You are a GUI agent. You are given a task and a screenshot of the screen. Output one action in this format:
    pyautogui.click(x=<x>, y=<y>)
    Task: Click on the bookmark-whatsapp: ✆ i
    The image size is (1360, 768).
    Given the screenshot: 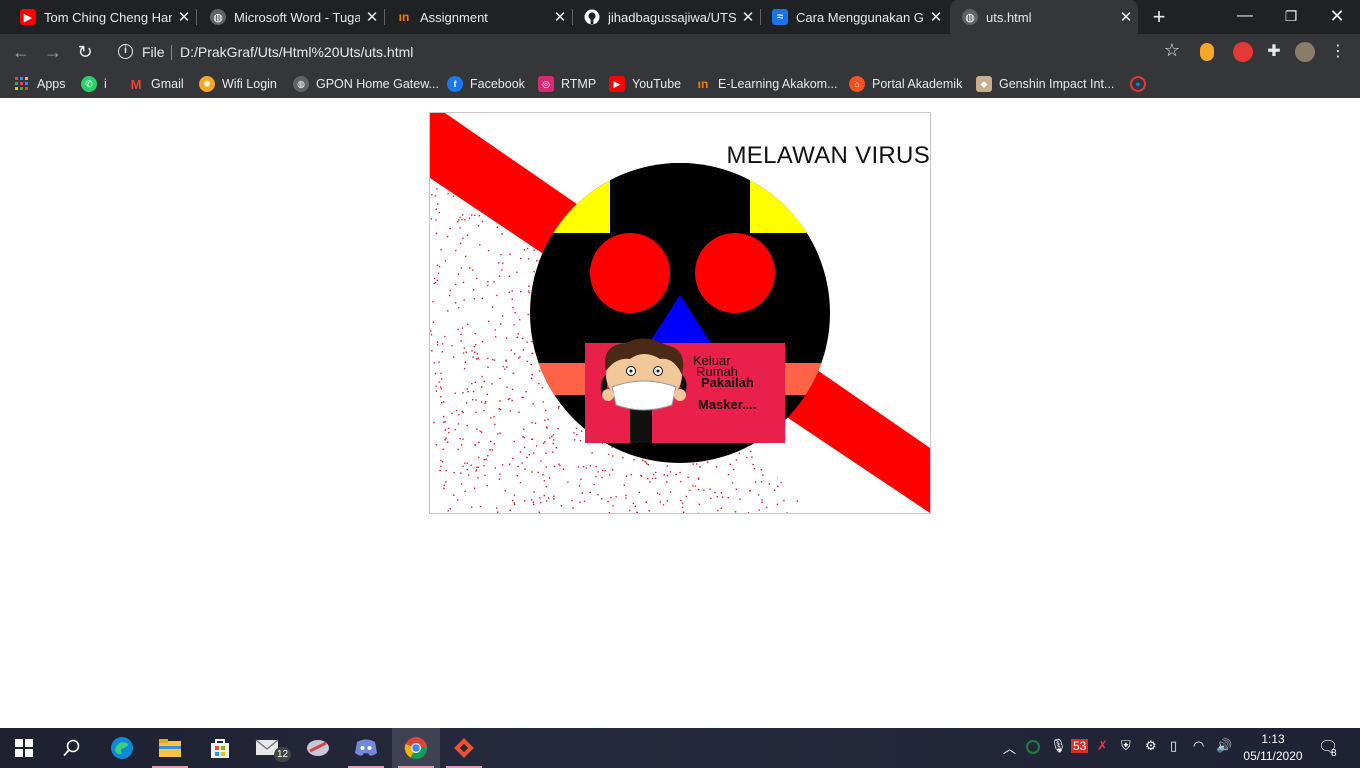 What is the action you would take?
    pyautogui.click(x=94, y=84)
    